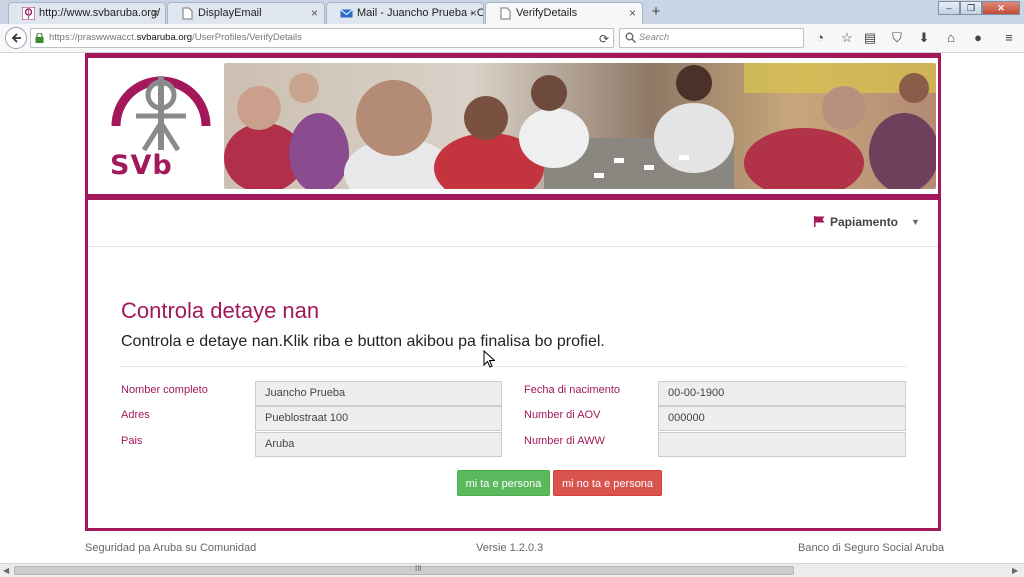  Describe the element at coordinates (951, 38) in the screenshot. I see `home-icon: ⌂` at that location.